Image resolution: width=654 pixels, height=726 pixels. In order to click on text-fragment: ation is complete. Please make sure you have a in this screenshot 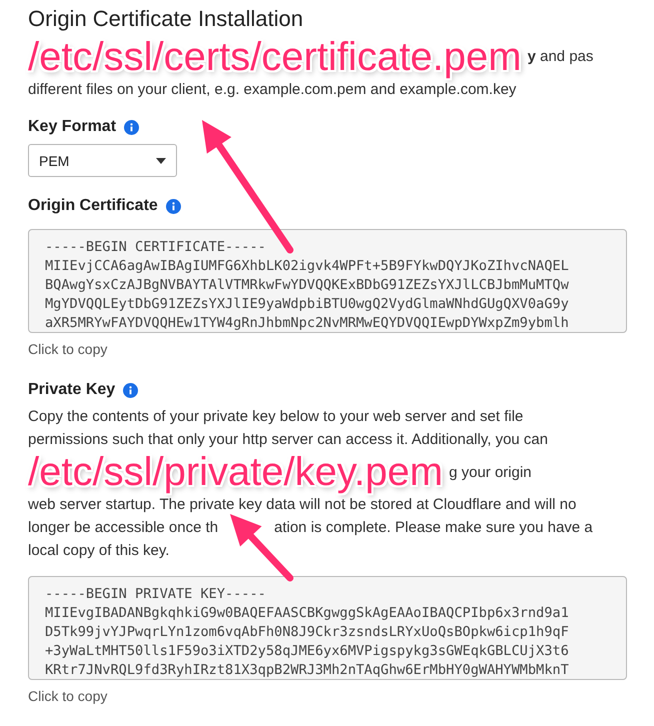, I will do `click(433, 528)`.